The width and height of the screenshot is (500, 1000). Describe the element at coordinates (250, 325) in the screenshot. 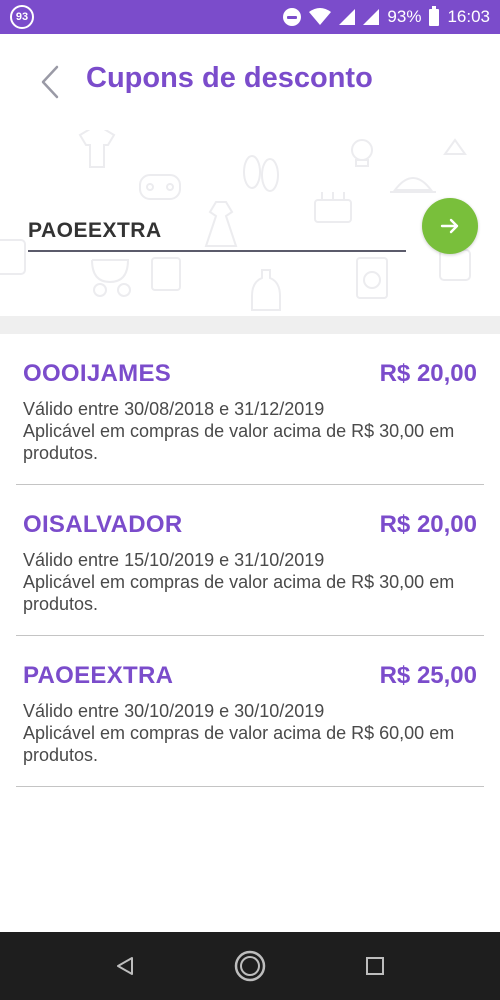

I see `section-divider` at that location.